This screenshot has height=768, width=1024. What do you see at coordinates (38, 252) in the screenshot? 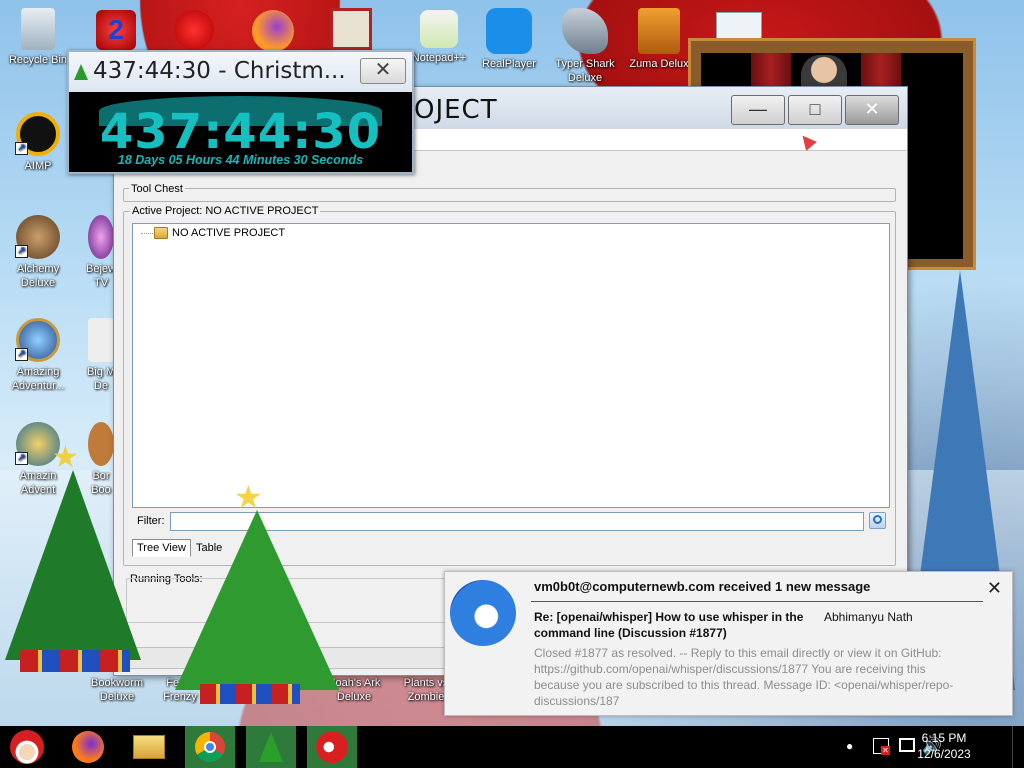
I see `desktop-icon-alchemy: ↗ Alchemy Deluxe` at bounding box center [38, 252].